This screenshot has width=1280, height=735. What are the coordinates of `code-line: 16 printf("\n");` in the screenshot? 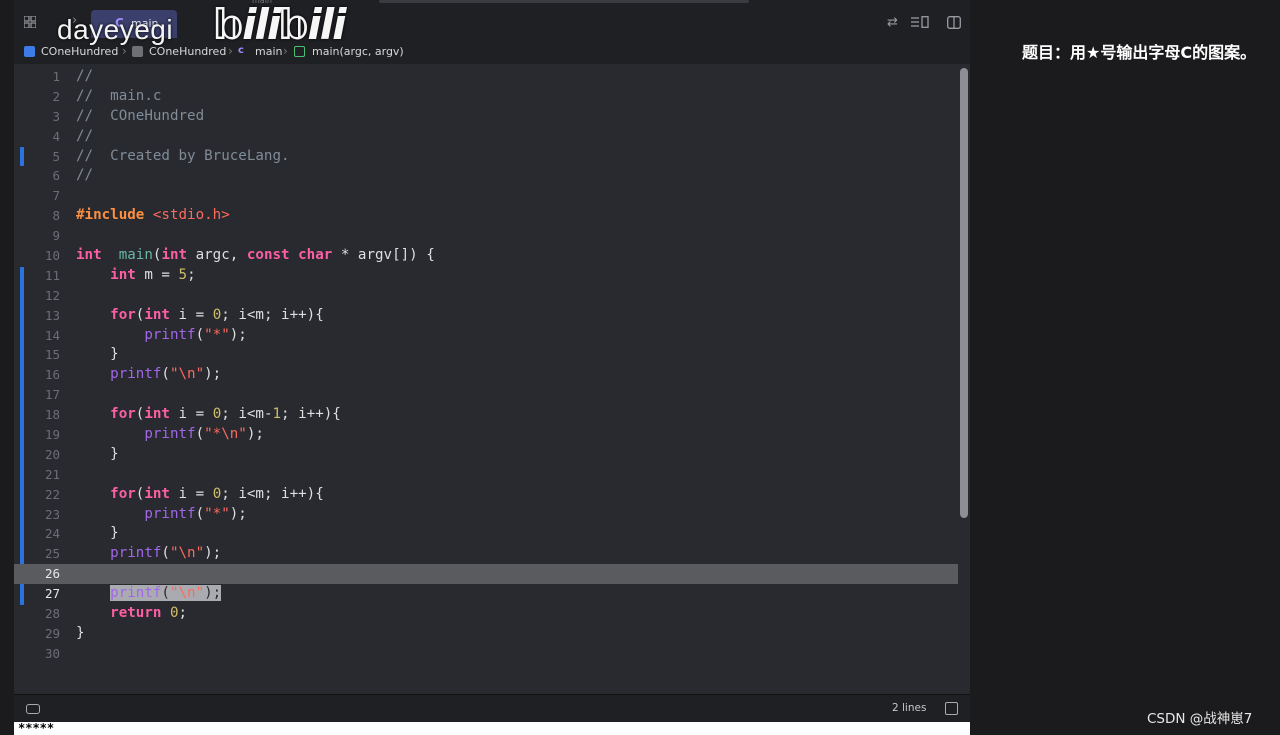 It's located at (486, 375).